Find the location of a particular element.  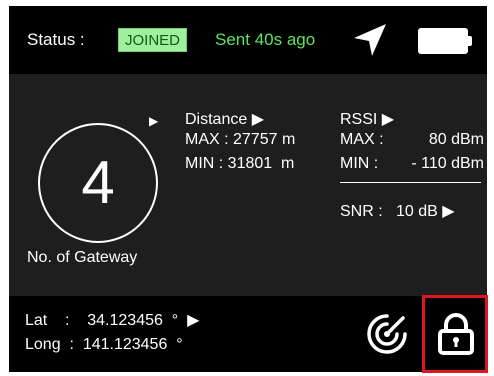

radar-icon is located at coordinates (387, 334).